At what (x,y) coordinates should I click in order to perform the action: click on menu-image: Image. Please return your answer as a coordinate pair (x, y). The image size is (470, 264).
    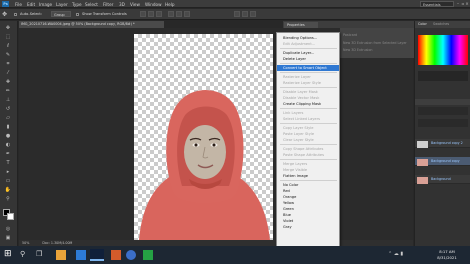
    Looking at the image, I should click on (45, 4).